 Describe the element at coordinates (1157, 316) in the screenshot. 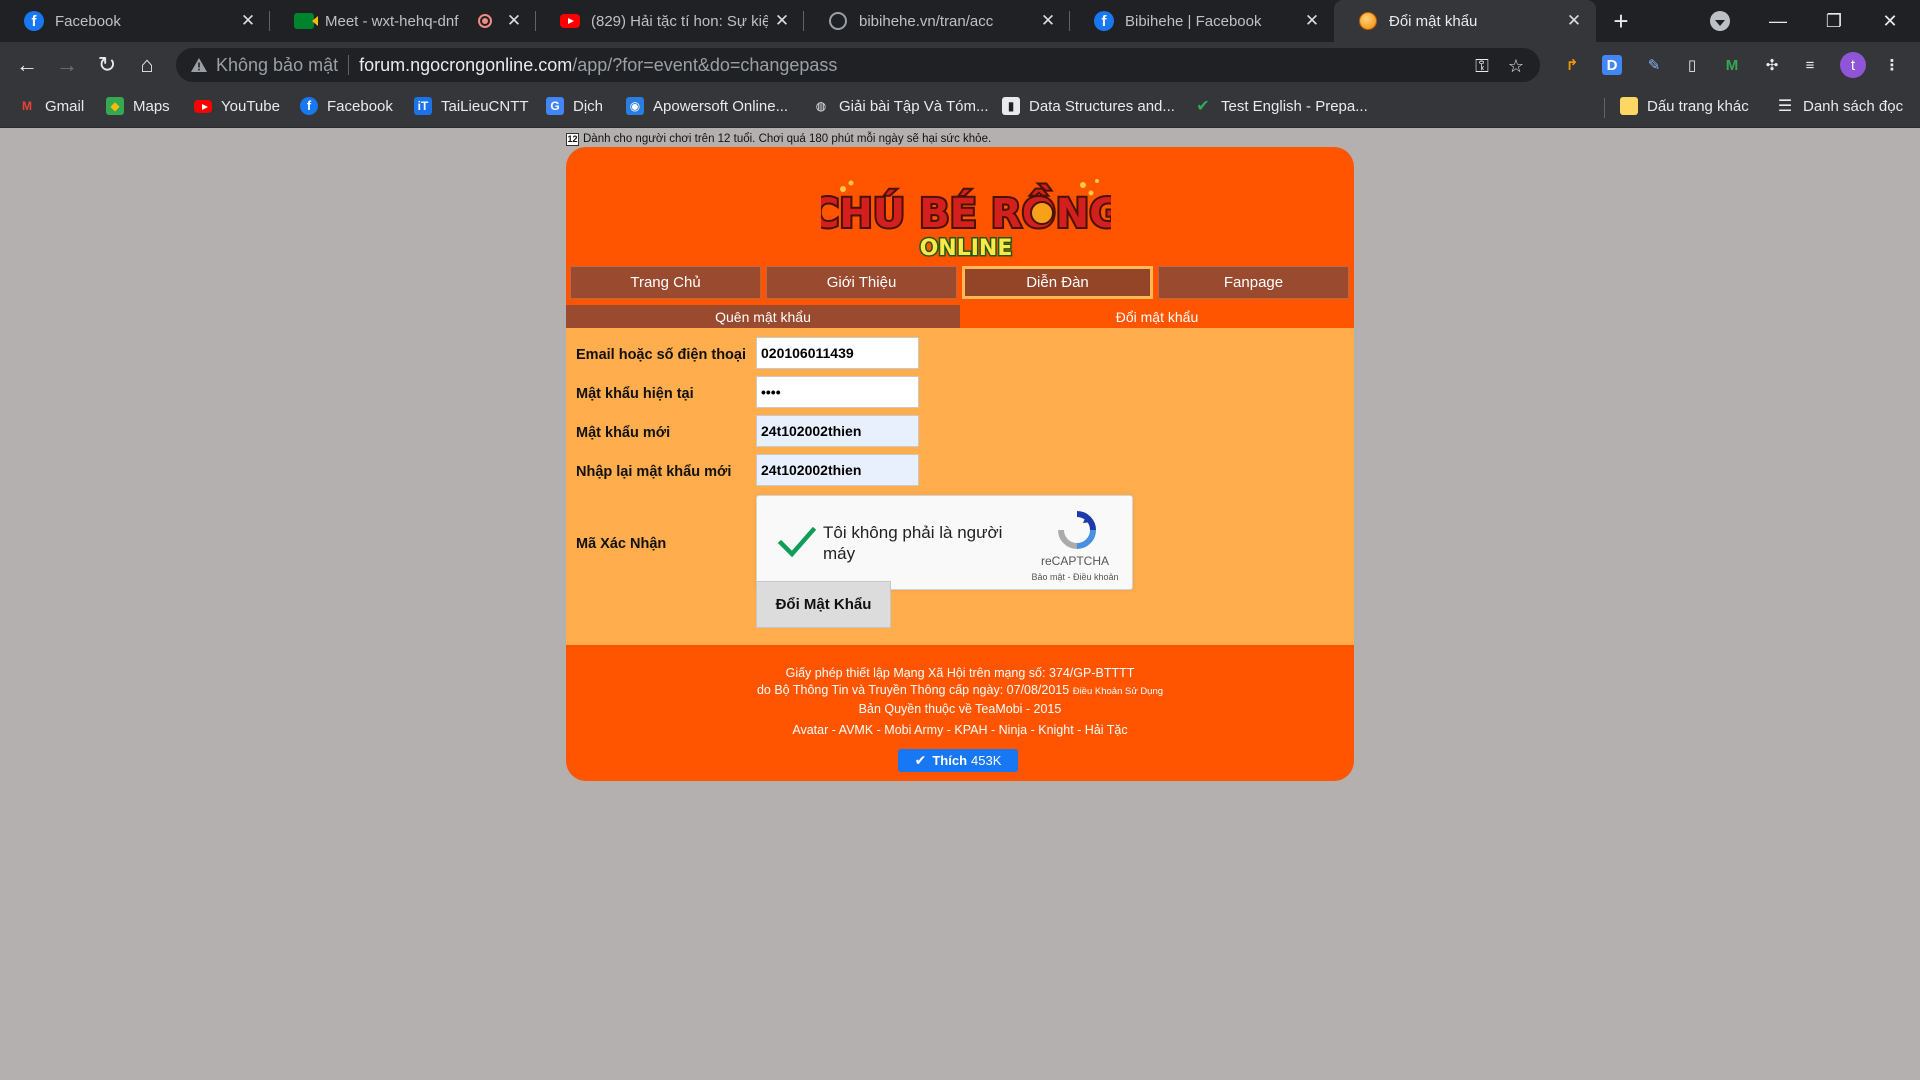

I see `tab-doi-mat-khau: Đổi mật khẩu` at that location.